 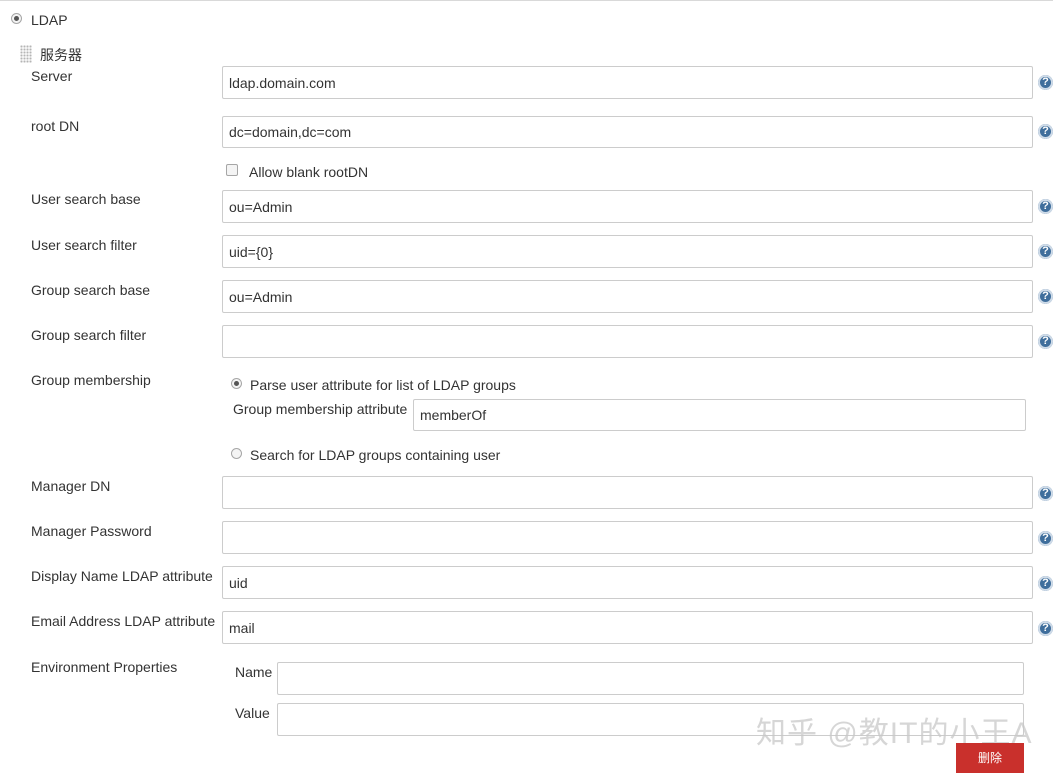 I want to click on root-dn-label: root DN, so click(x=55, y=126).